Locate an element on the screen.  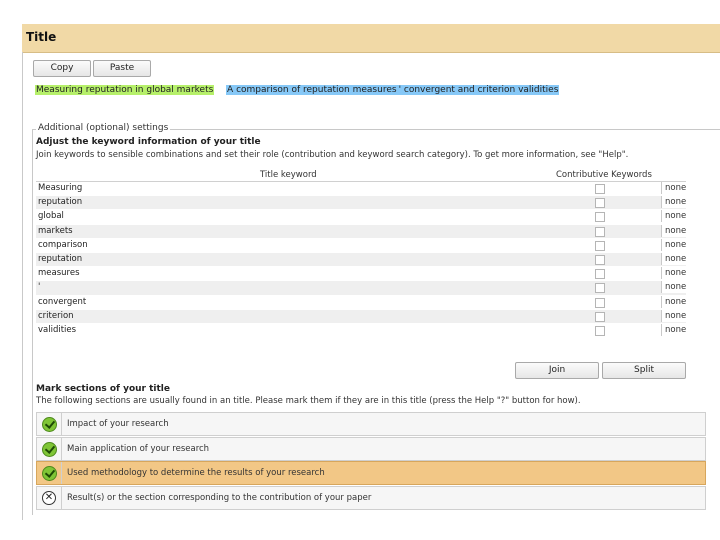
section-label: Main application of your research is located at coordinates (138, 449).